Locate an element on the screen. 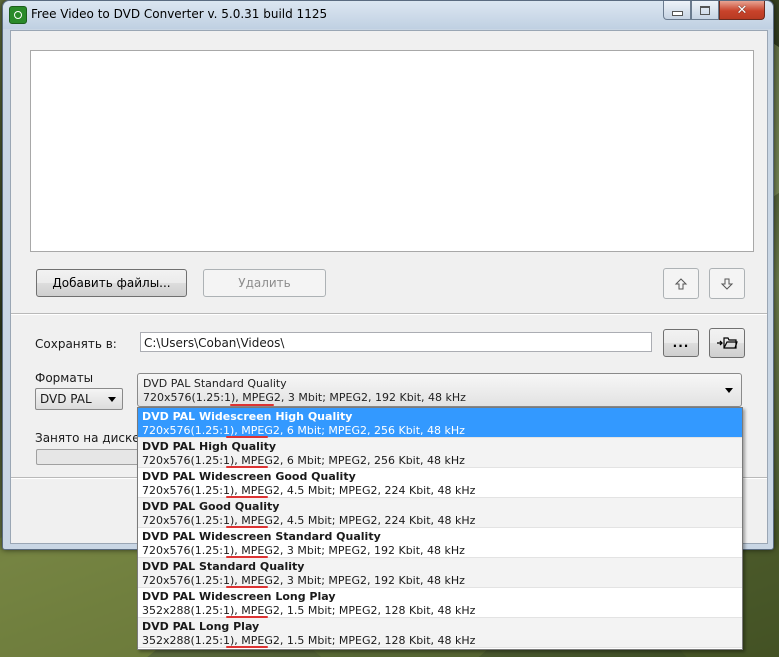  save-to-label: Сохранять в: is located at coordinates (76, 344).